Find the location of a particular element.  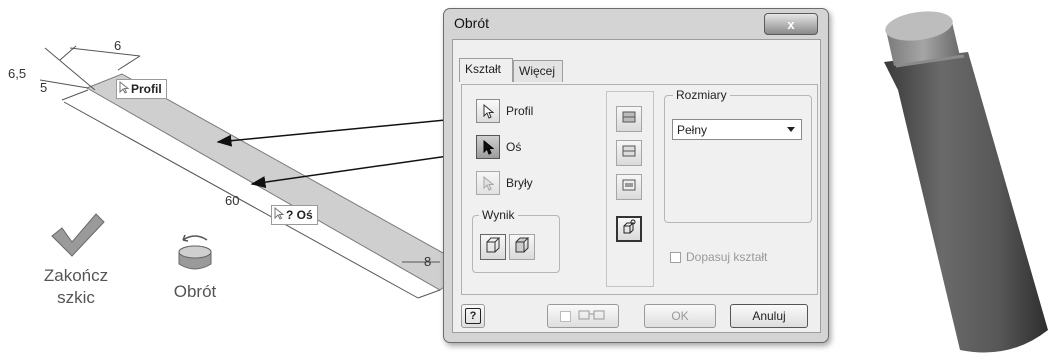

operation-strip is located at coordinates (630, 189).